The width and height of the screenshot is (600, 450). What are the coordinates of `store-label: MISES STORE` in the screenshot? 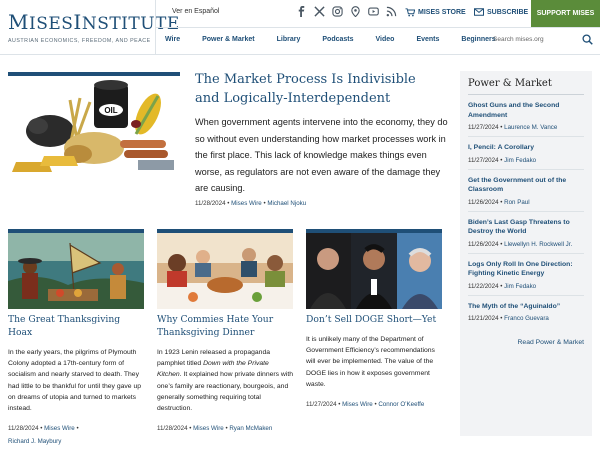 It's located at (442, 12).